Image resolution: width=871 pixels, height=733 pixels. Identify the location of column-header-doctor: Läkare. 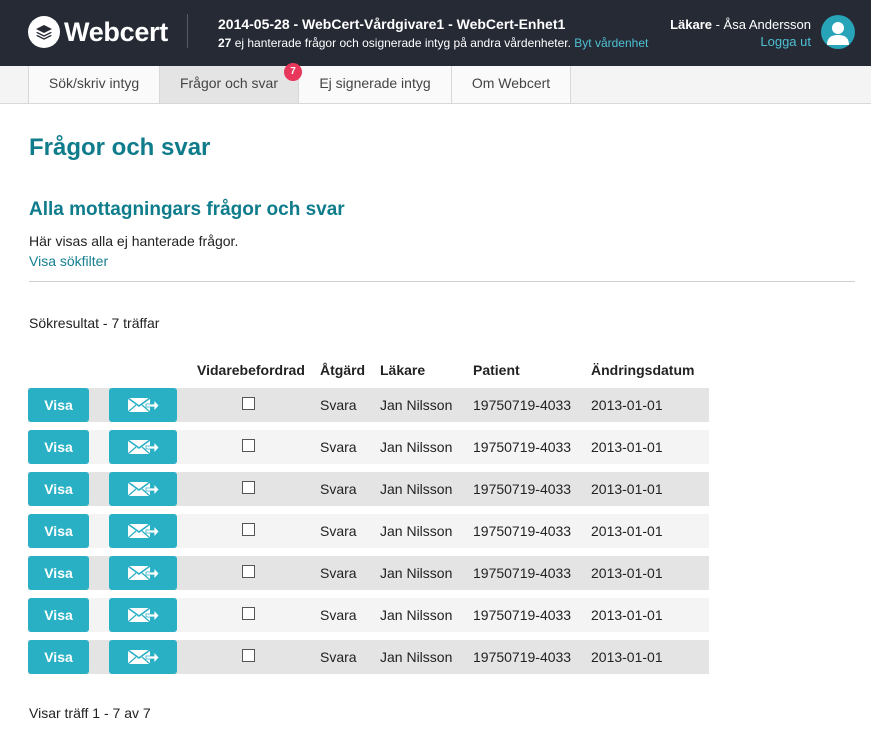
(403, 370).